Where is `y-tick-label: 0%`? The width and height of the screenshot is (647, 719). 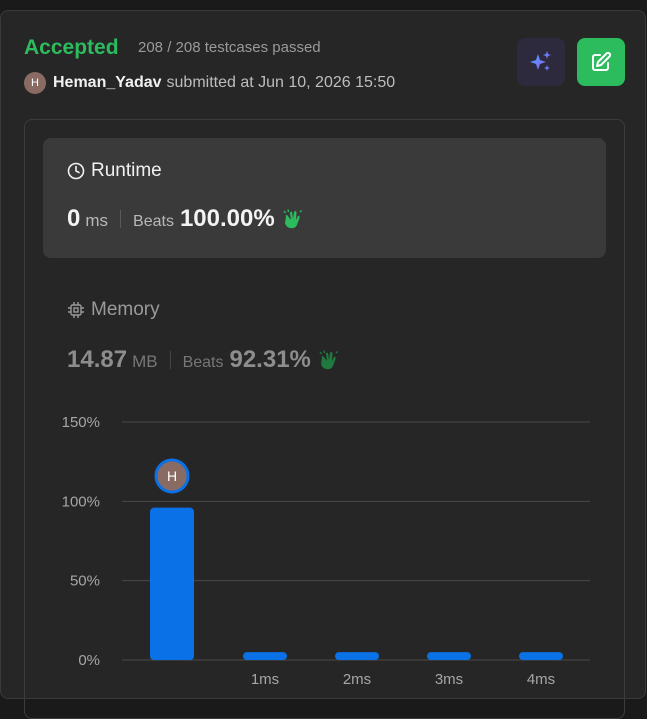
y-tick-label: 0% is located at coordinates (89, 660).